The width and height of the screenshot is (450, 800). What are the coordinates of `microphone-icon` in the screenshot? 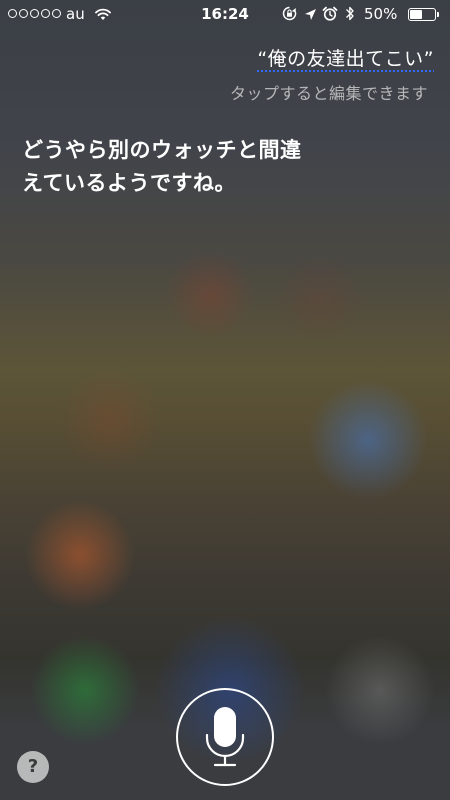 It's located at (225, 739).